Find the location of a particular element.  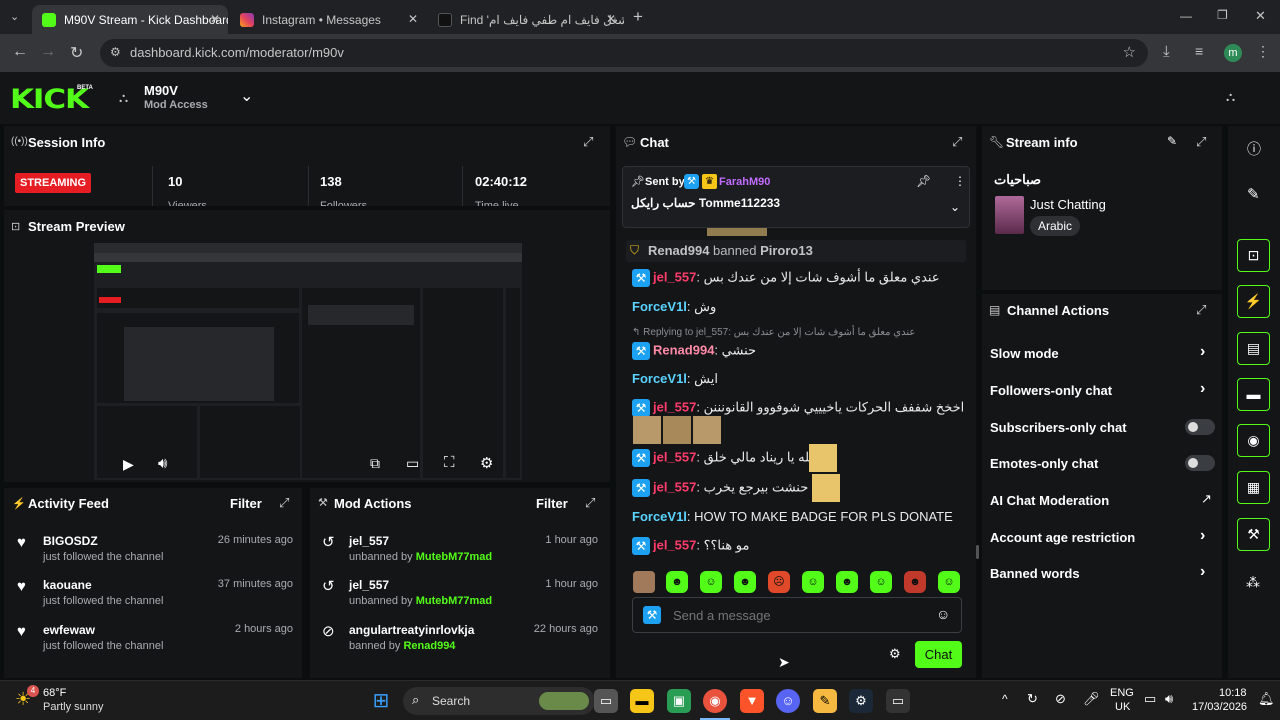

tools-button: ⚒ is located at coordinates (1253, 534).